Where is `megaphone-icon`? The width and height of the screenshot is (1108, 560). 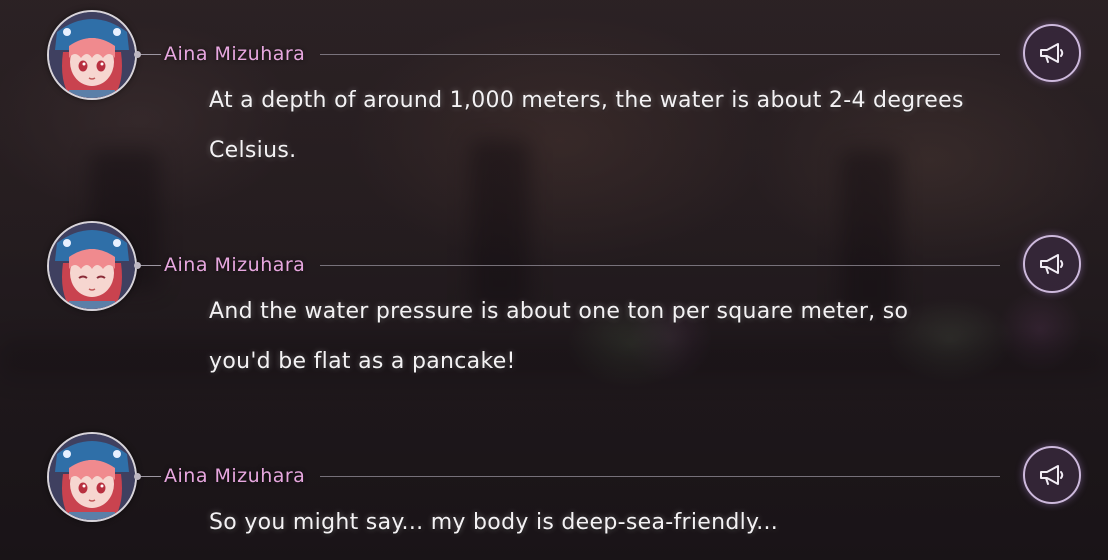 megaphone-icon is located at coordinates (1052, 475).